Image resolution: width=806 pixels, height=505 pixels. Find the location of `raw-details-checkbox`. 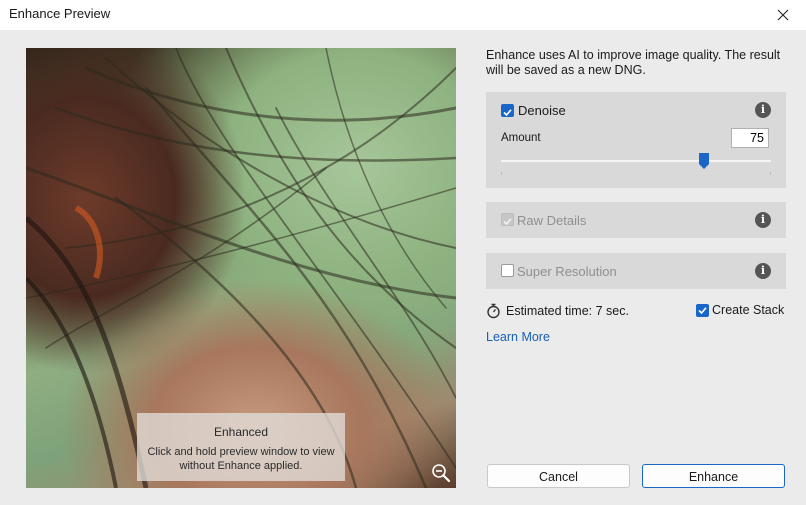

raw-details-checkbox is located at coordinates (507, 219).